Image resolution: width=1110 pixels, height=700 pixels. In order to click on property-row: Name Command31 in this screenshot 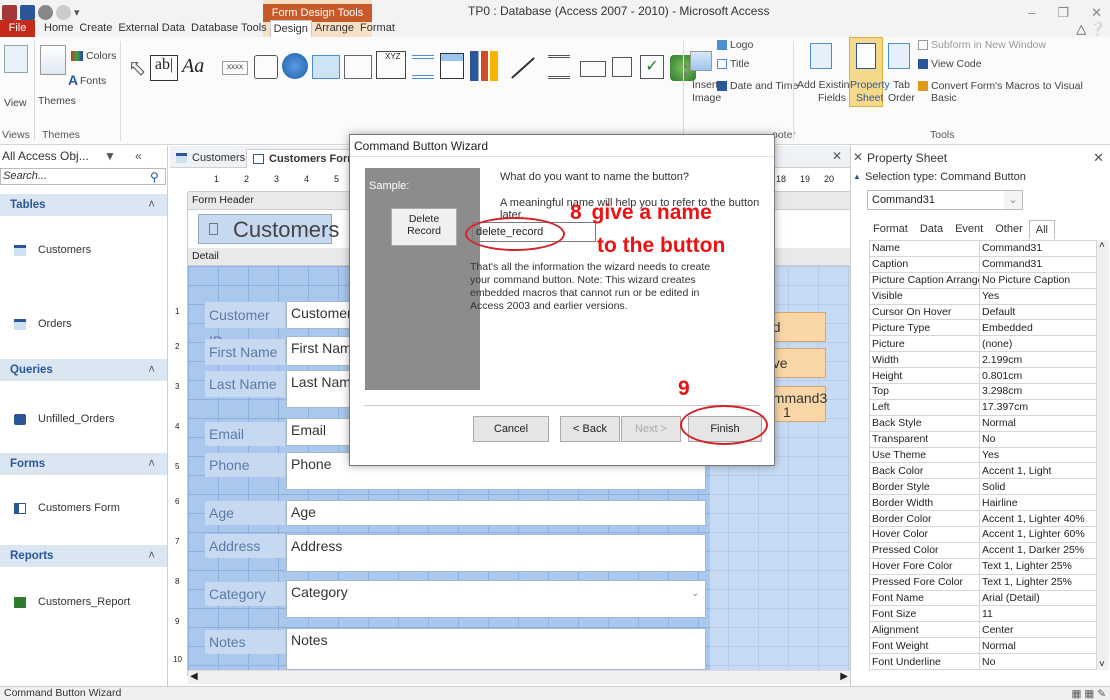, I will do `click(983, 248)`.